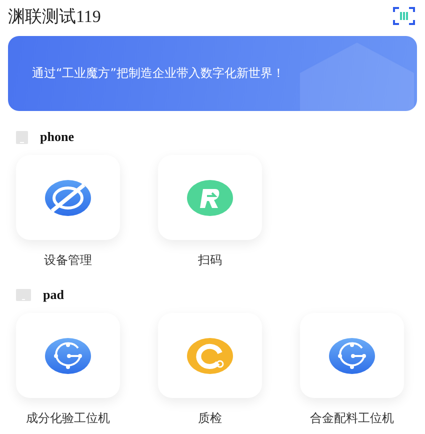 This screenshot has height=434, width=425. I want to click on scan-icon, so click(404, 16).